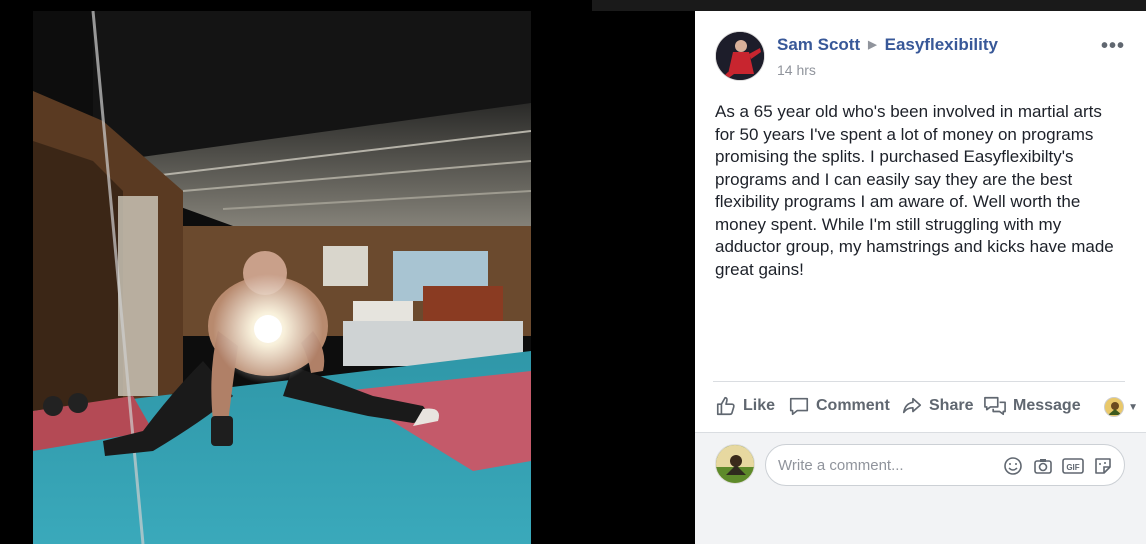 The width and height of the screenshot is (1146, 544). I want to click on like-button: Like, so click(745, 406).